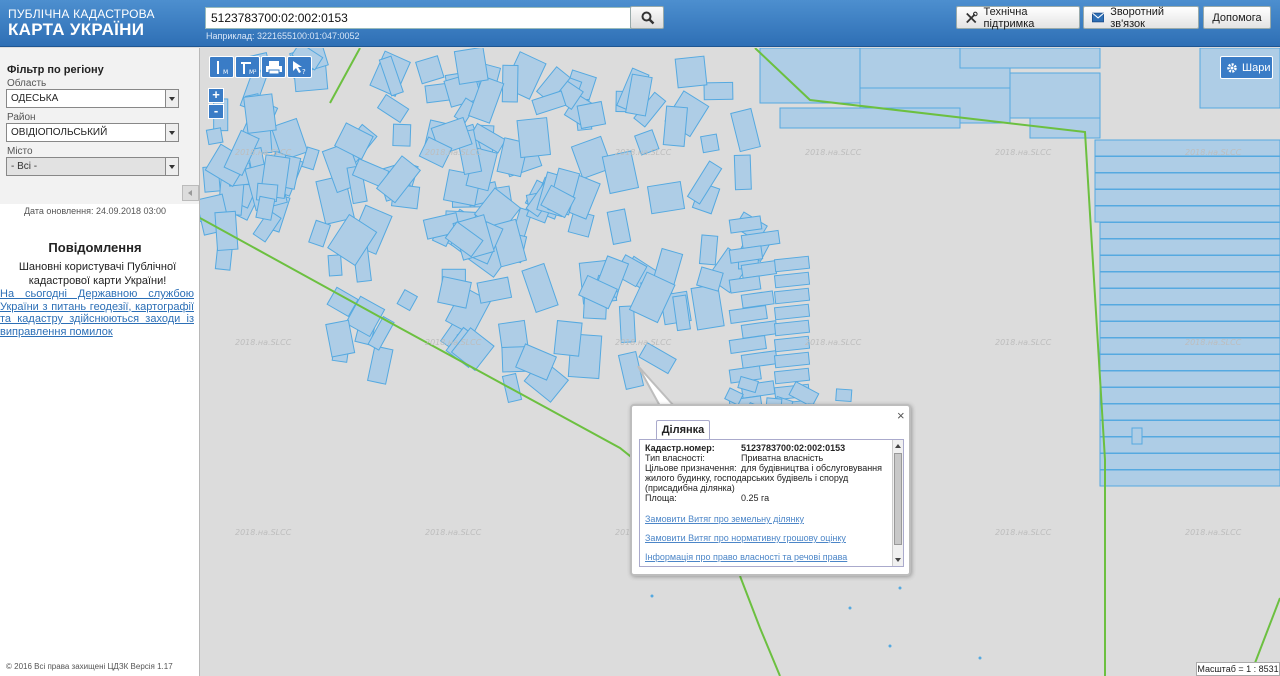 This screenshot has width=1280, height=676. I want to click on printer-icon, so click(274, 68).